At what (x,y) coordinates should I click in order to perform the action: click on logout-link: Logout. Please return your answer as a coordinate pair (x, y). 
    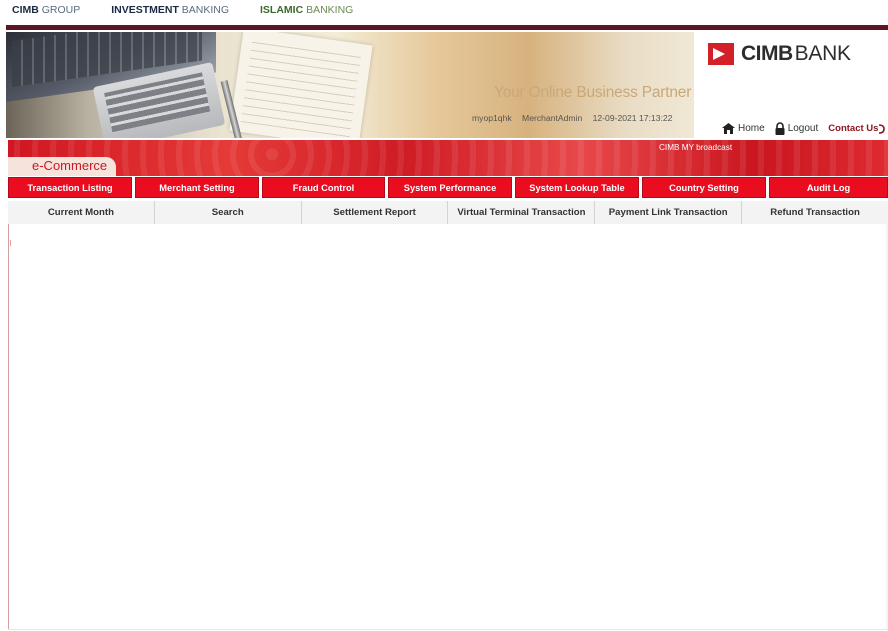
    Looking at the image, I should click on (796, 128).